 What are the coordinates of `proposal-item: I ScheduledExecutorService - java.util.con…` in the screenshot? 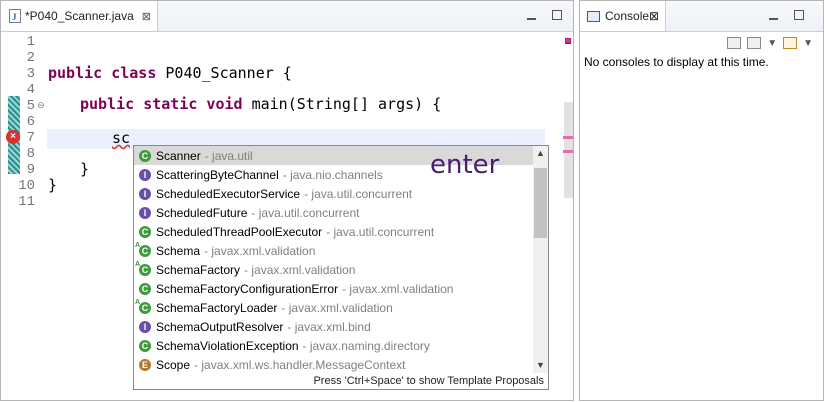 It's located at (334, 193).